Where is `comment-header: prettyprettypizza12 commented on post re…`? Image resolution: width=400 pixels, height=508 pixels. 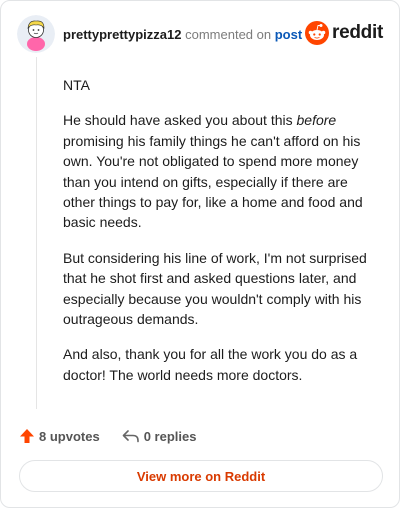 comment-header: prettyprettypizza12 commented on post re… is located at coordinates (200, 35).